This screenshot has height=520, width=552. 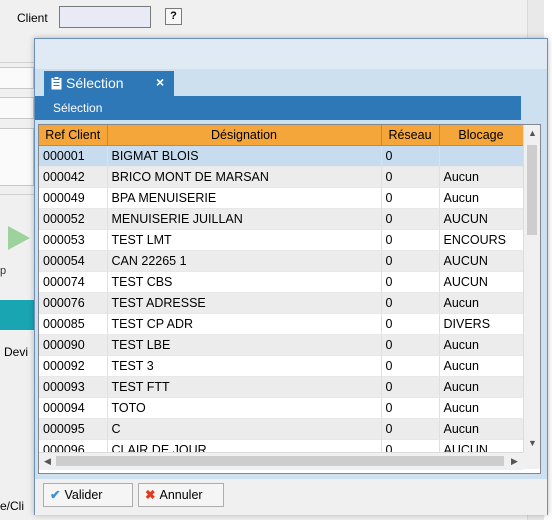 I want to click on cell-blocage: ENCOURS, so click(x=481, y=240).